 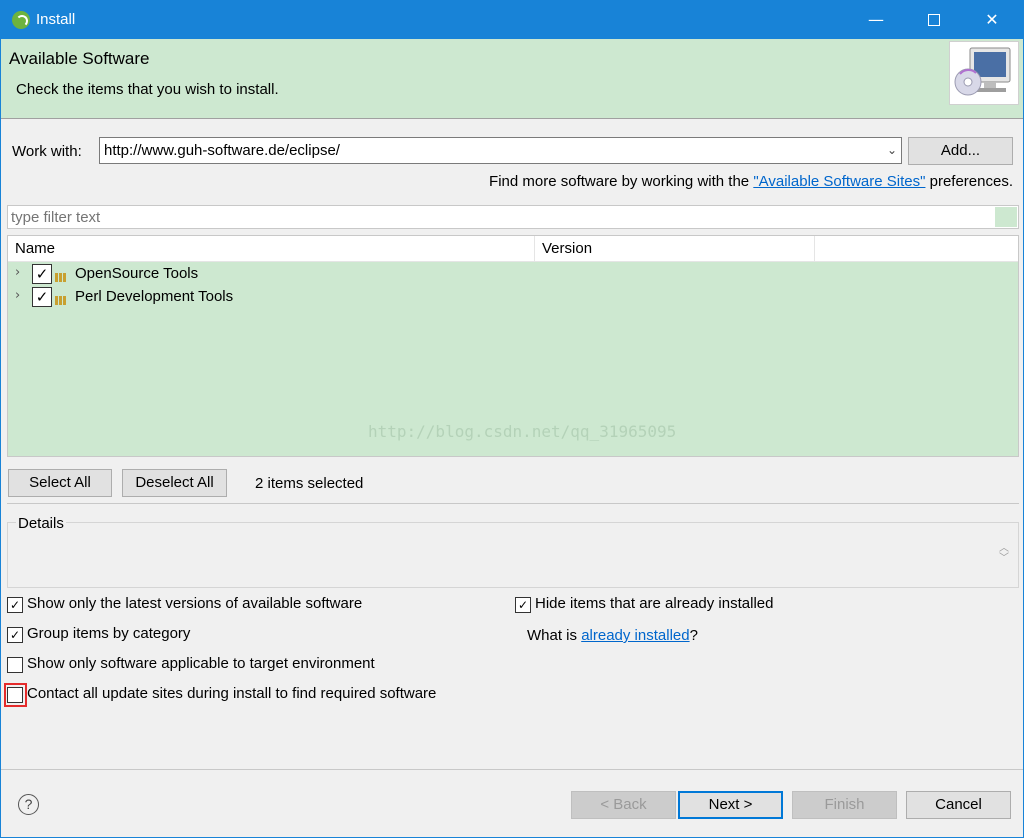 I want to click on footer-divider, so click(x=512, y=769).